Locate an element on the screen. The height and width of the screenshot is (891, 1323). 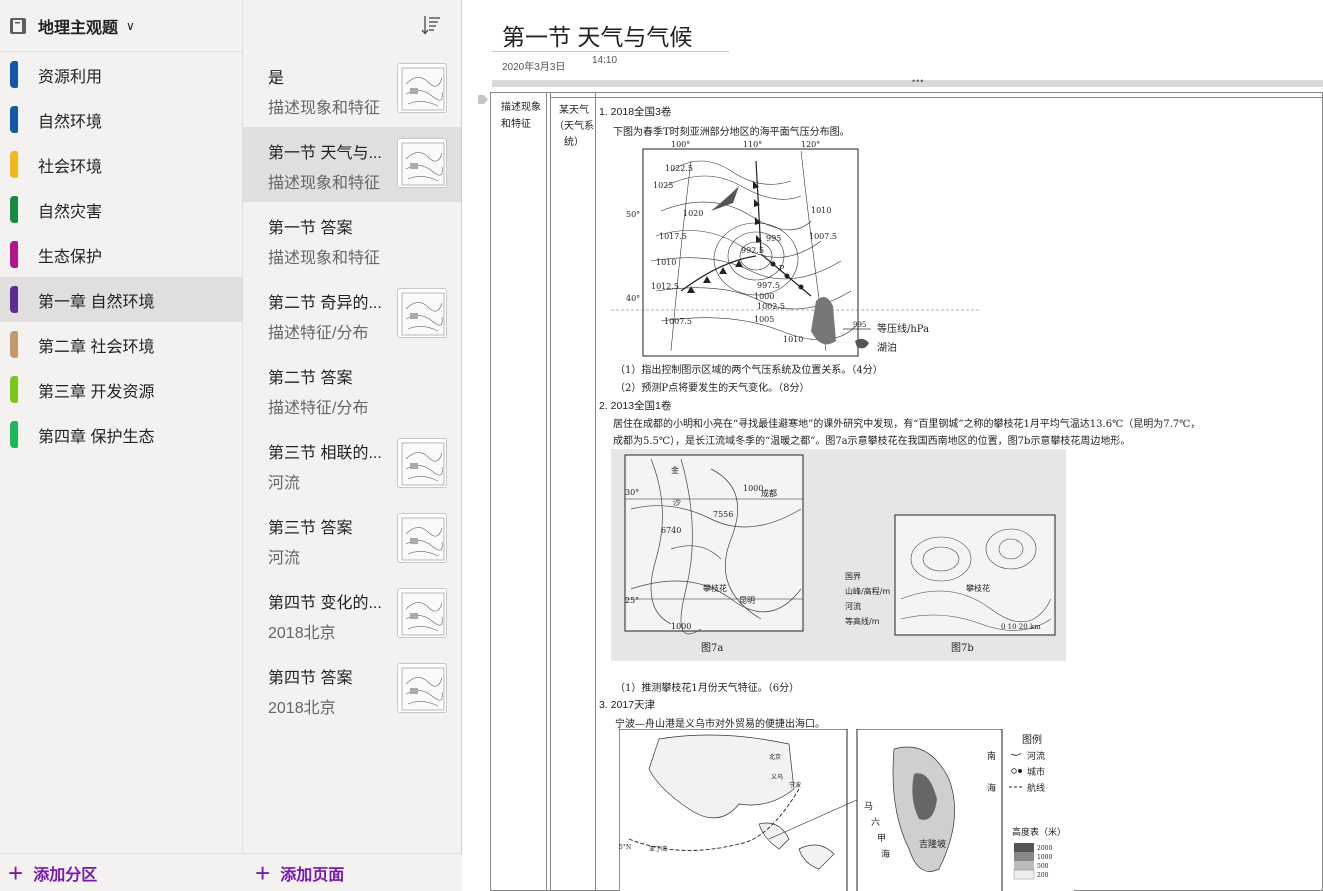
section-item: 第二章 社会环境 is located at coordinates (121, 344).